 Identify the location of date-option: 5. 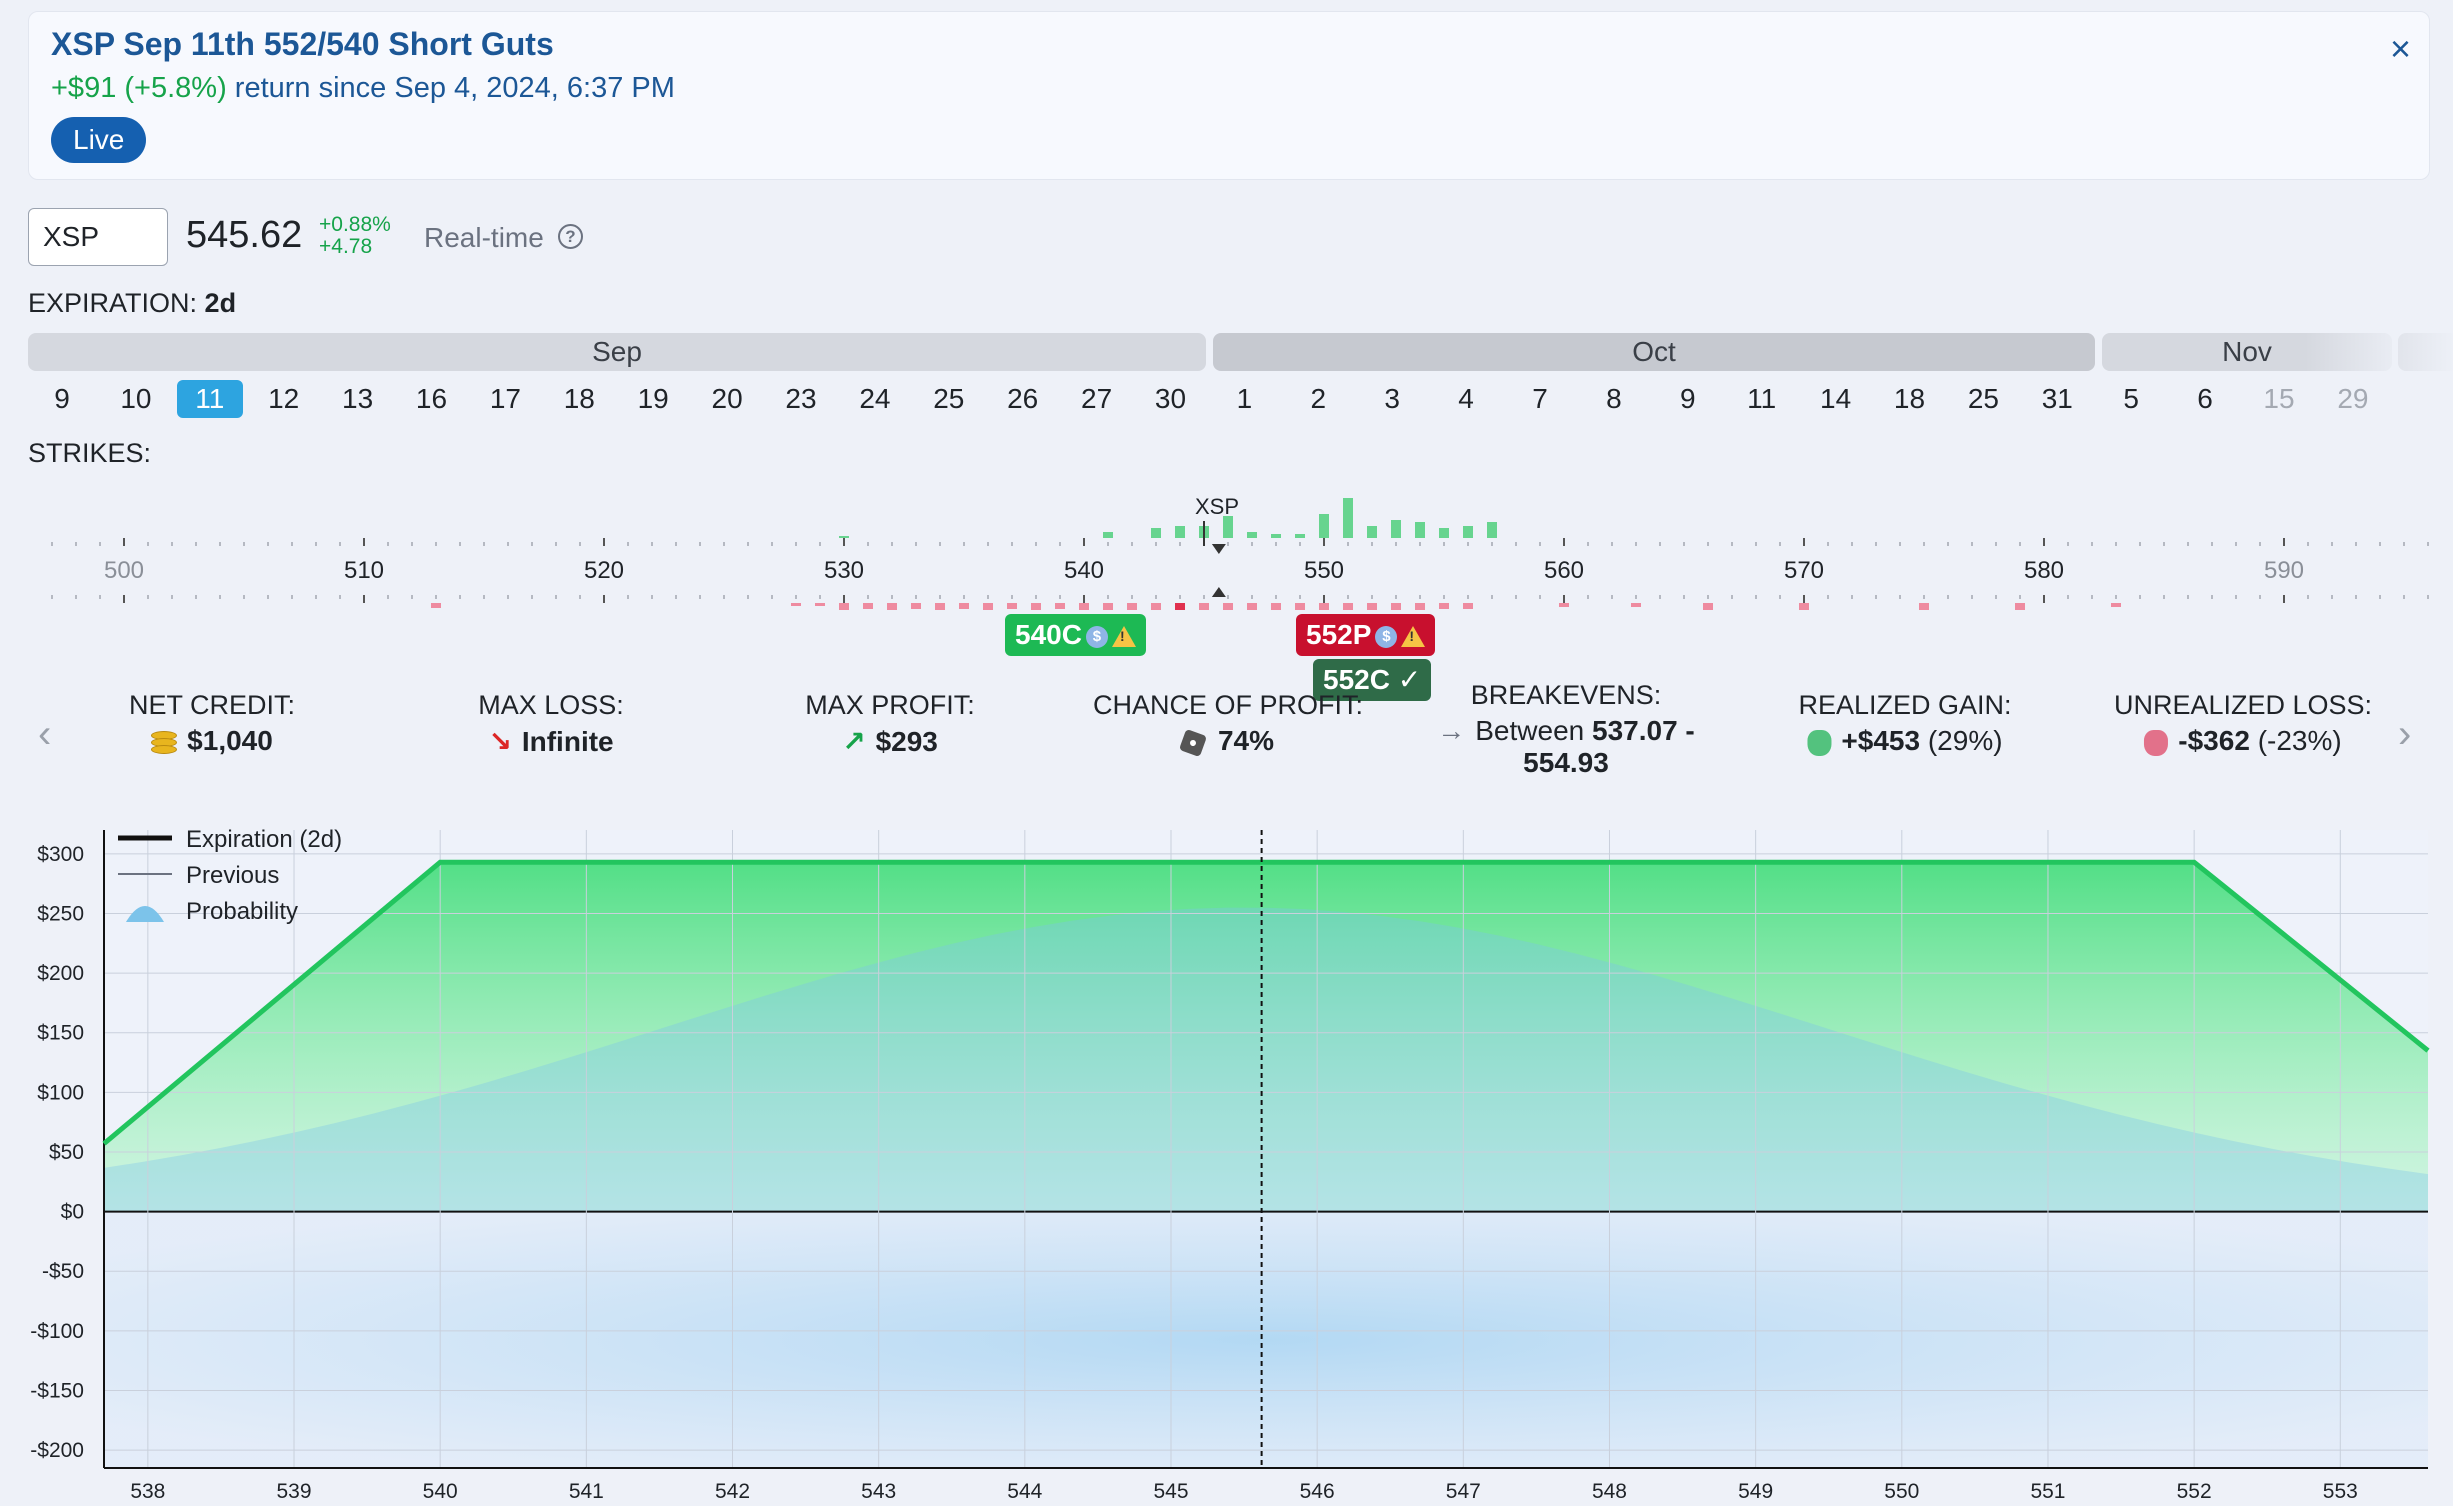
(2131, 399).